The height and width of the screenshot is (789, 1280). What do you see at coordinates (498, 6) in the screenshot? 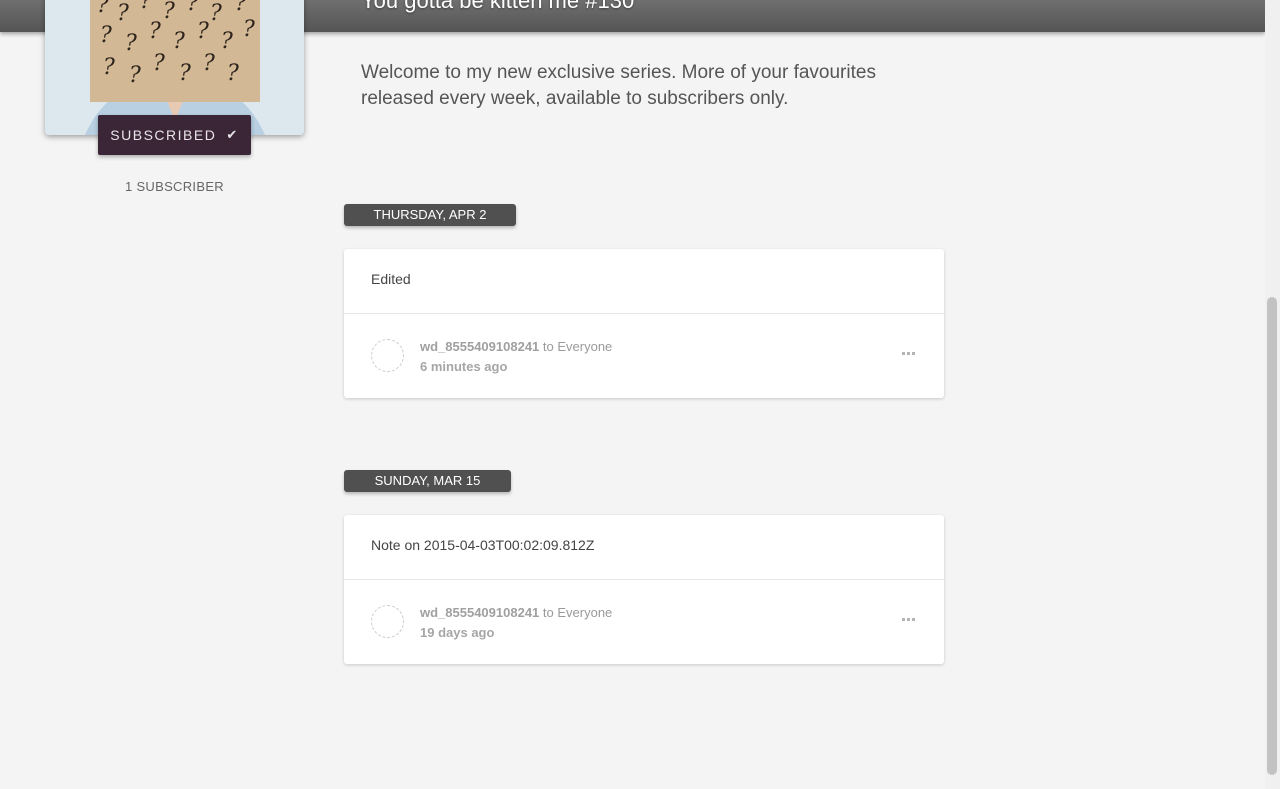
I see `series-title: You gotta be kitten me #130` at bounding box center [498, 6].